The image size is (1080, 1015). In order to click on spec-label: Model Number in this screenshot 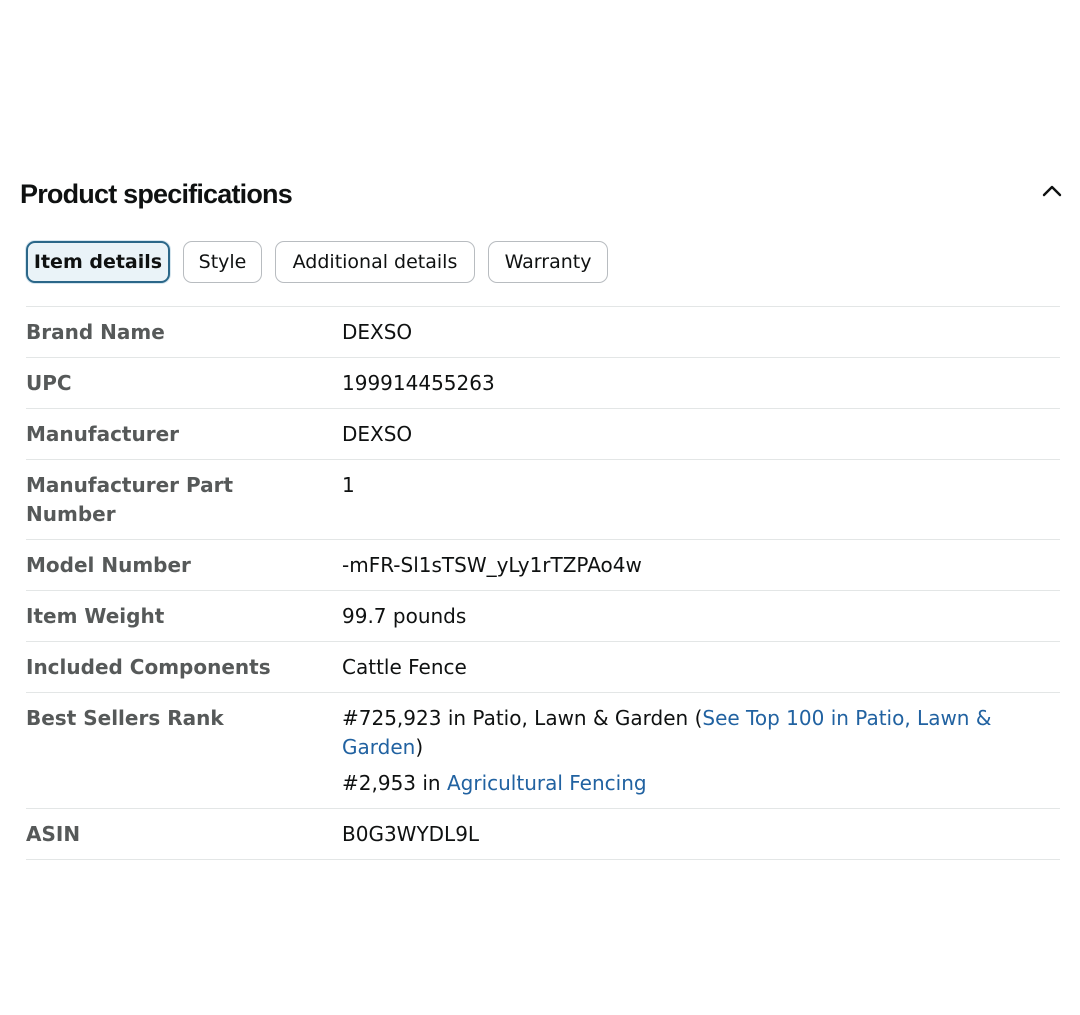, I will do `click(108, 565)`.